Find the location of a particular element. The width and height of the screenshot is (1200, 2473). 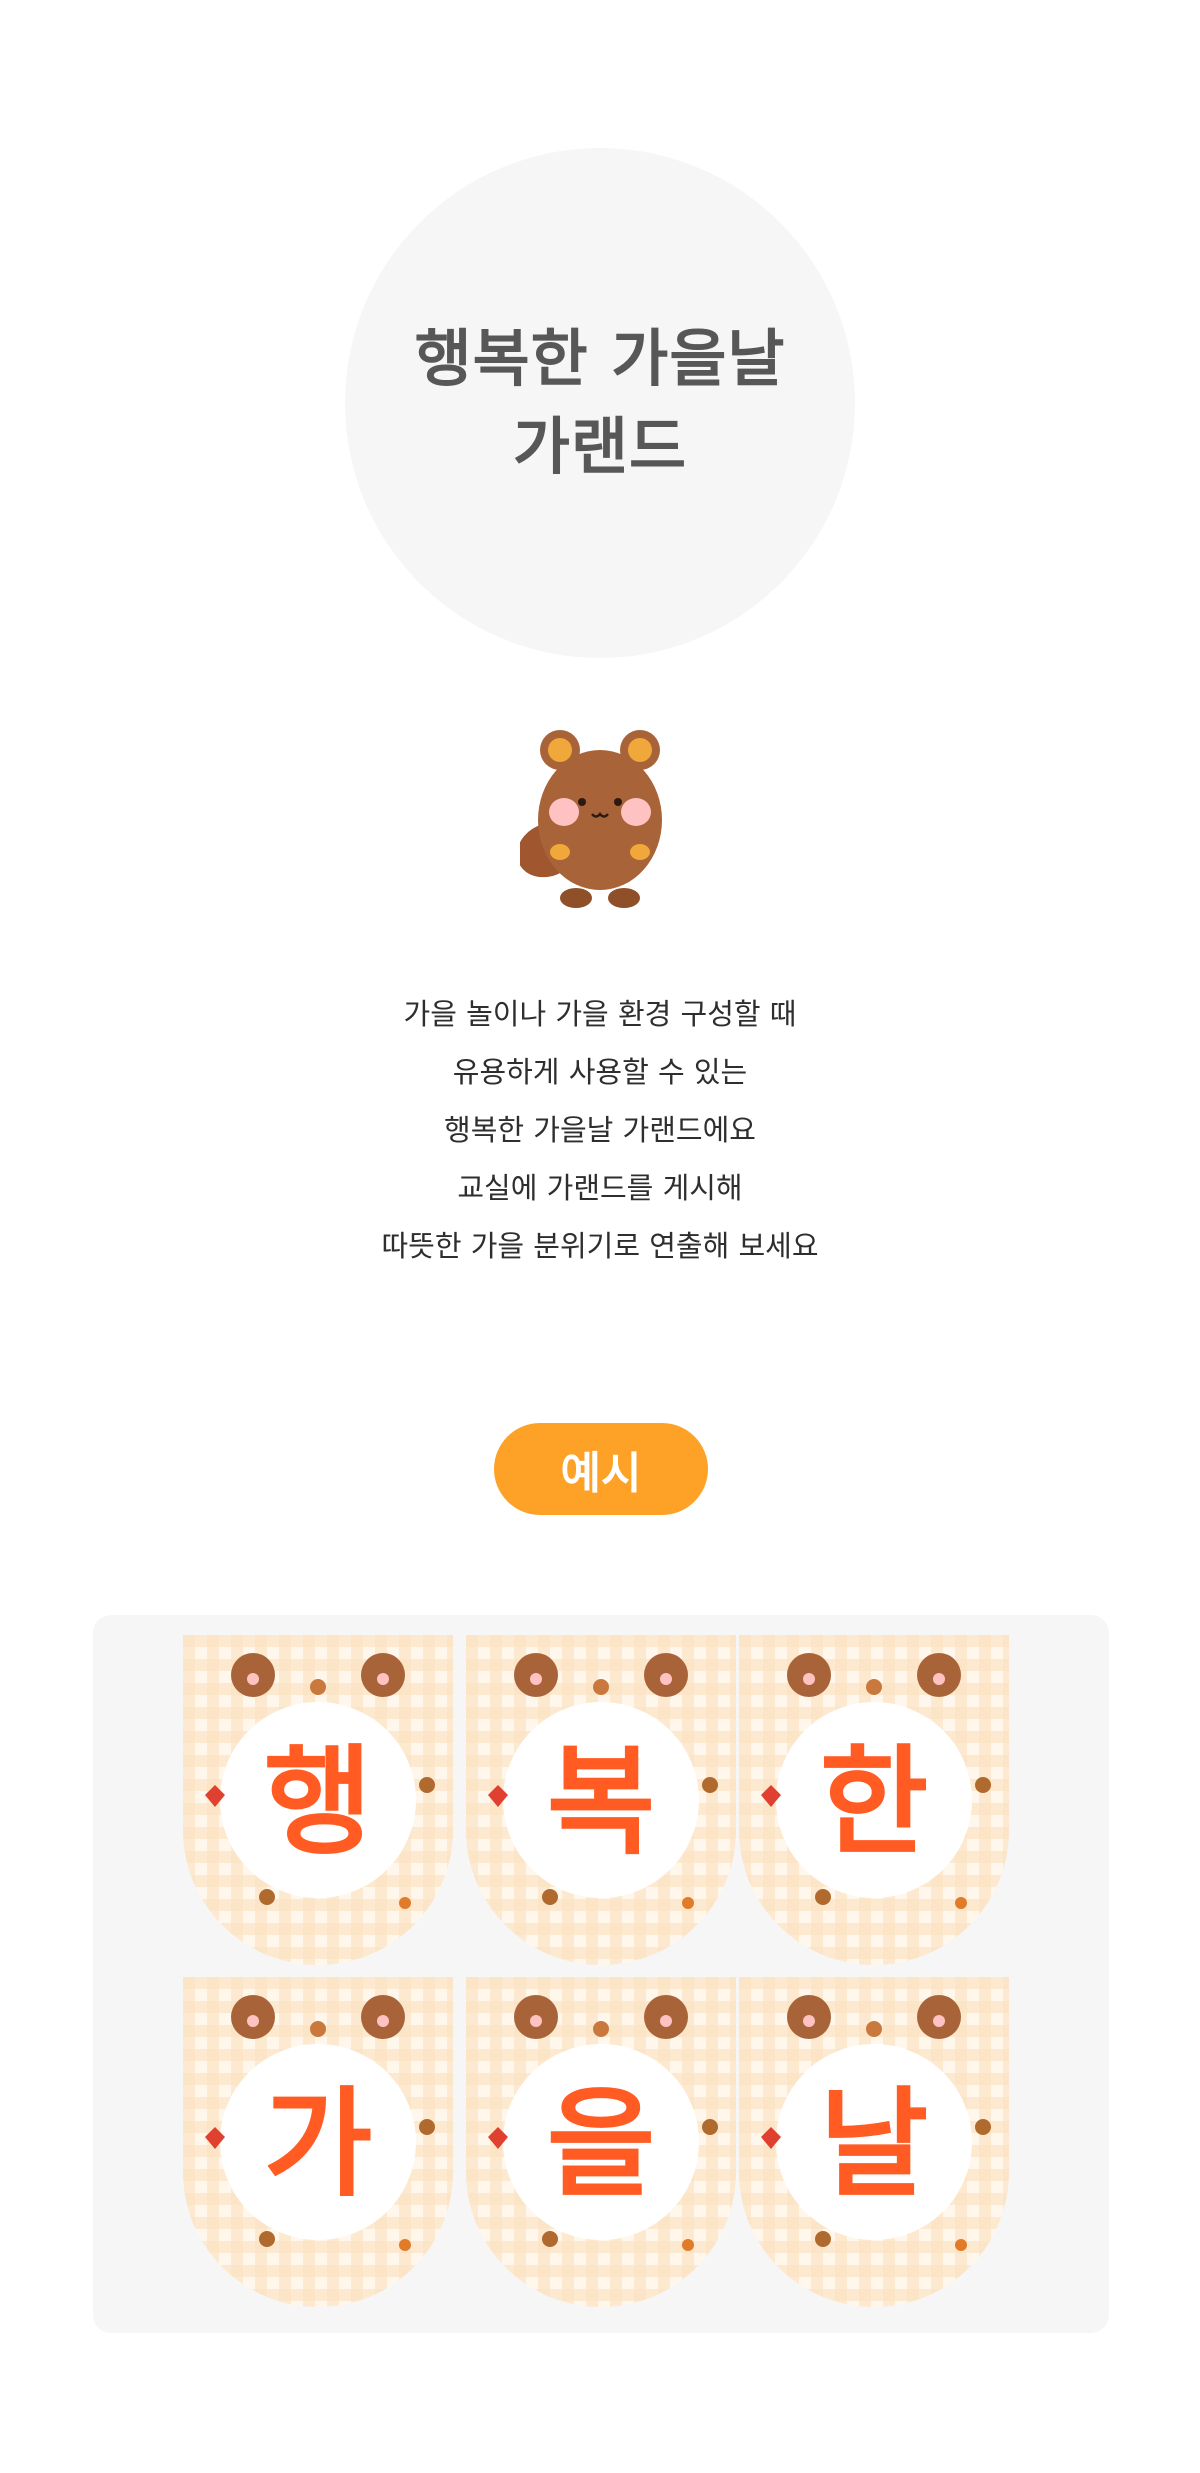

pennant-letter: 날 is located at coordinates (874, 2144).